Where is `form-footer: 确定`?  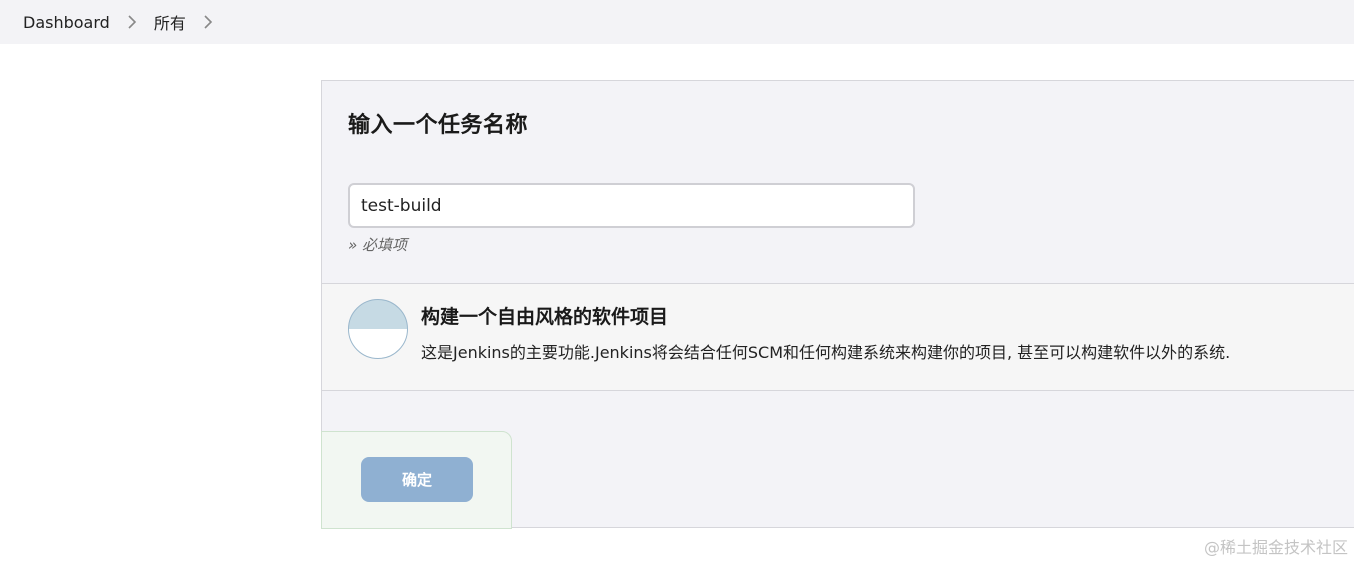 form-footer: 确定 is located at coordinates (416, 480).